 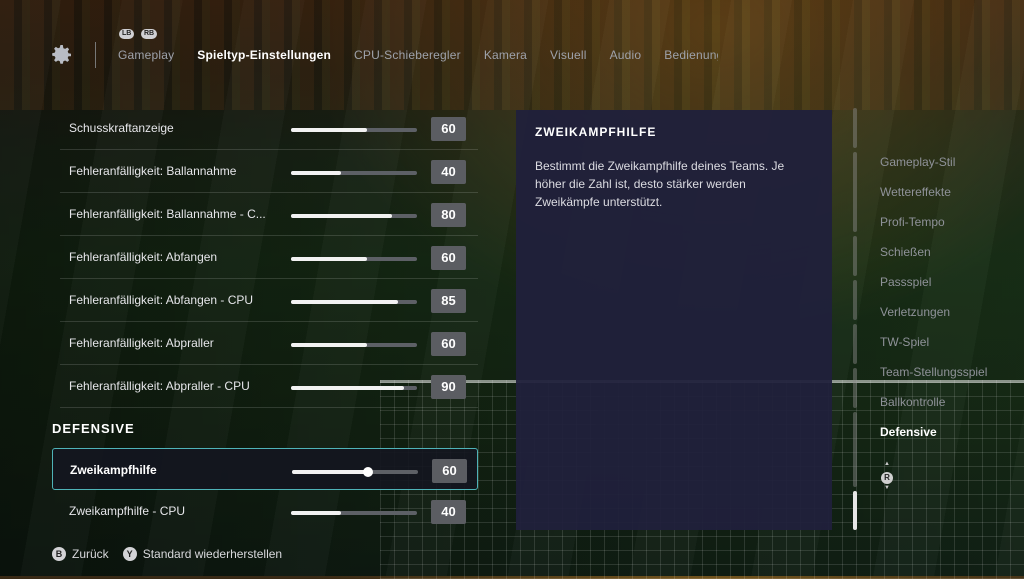 What do you see at coordinates (90, 554) in the screenshot?
I see `back-label: Zurück` at bounding box center [90, 554].